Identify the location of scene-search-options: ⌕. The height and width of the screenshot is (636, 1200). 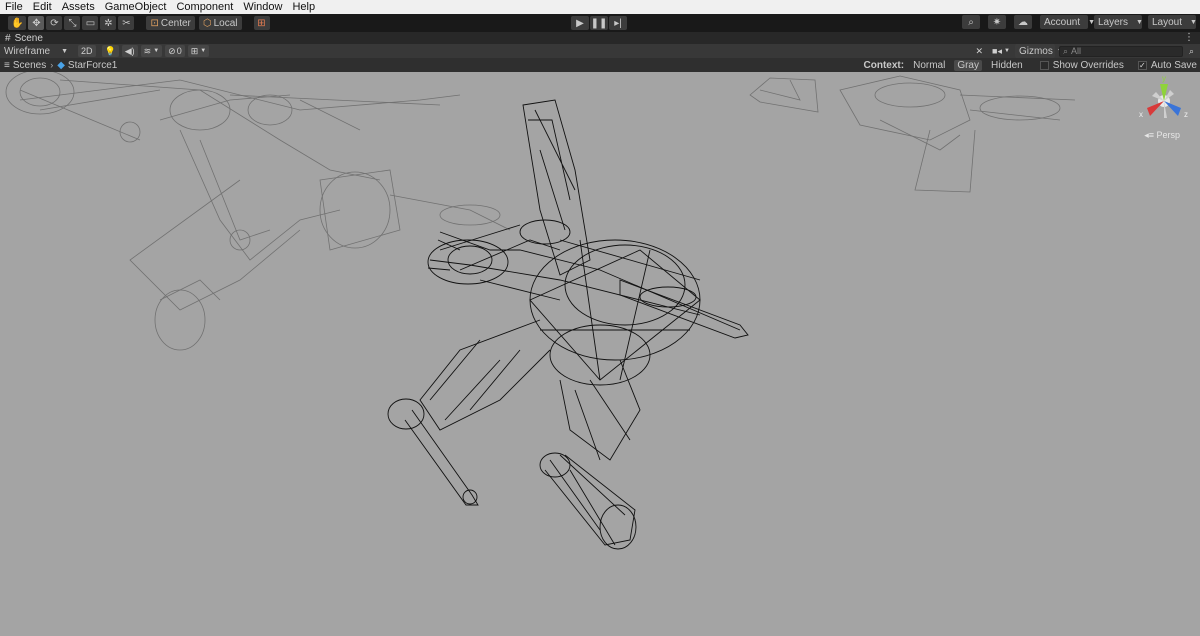
(1191, 51).